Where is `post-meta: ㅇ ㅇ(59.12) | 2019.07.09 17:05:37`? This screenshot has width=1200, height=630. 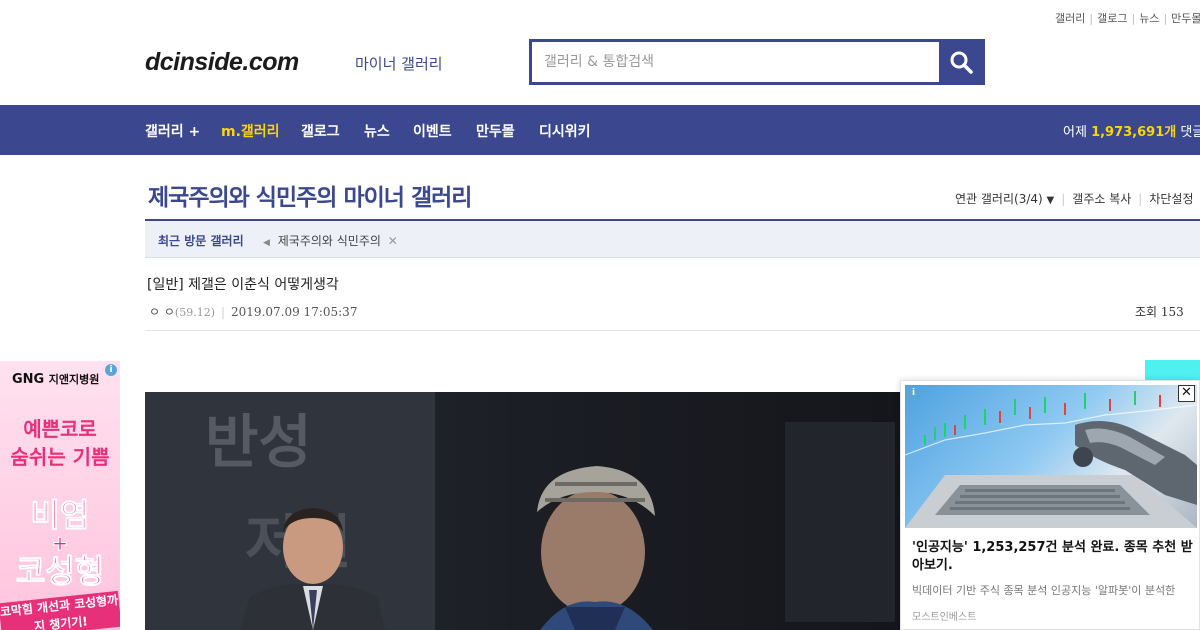
post-meta: ㅇ ㅇ(59.12) | 2019.07.09 17:05:37 is located at coordinates (253, 312).